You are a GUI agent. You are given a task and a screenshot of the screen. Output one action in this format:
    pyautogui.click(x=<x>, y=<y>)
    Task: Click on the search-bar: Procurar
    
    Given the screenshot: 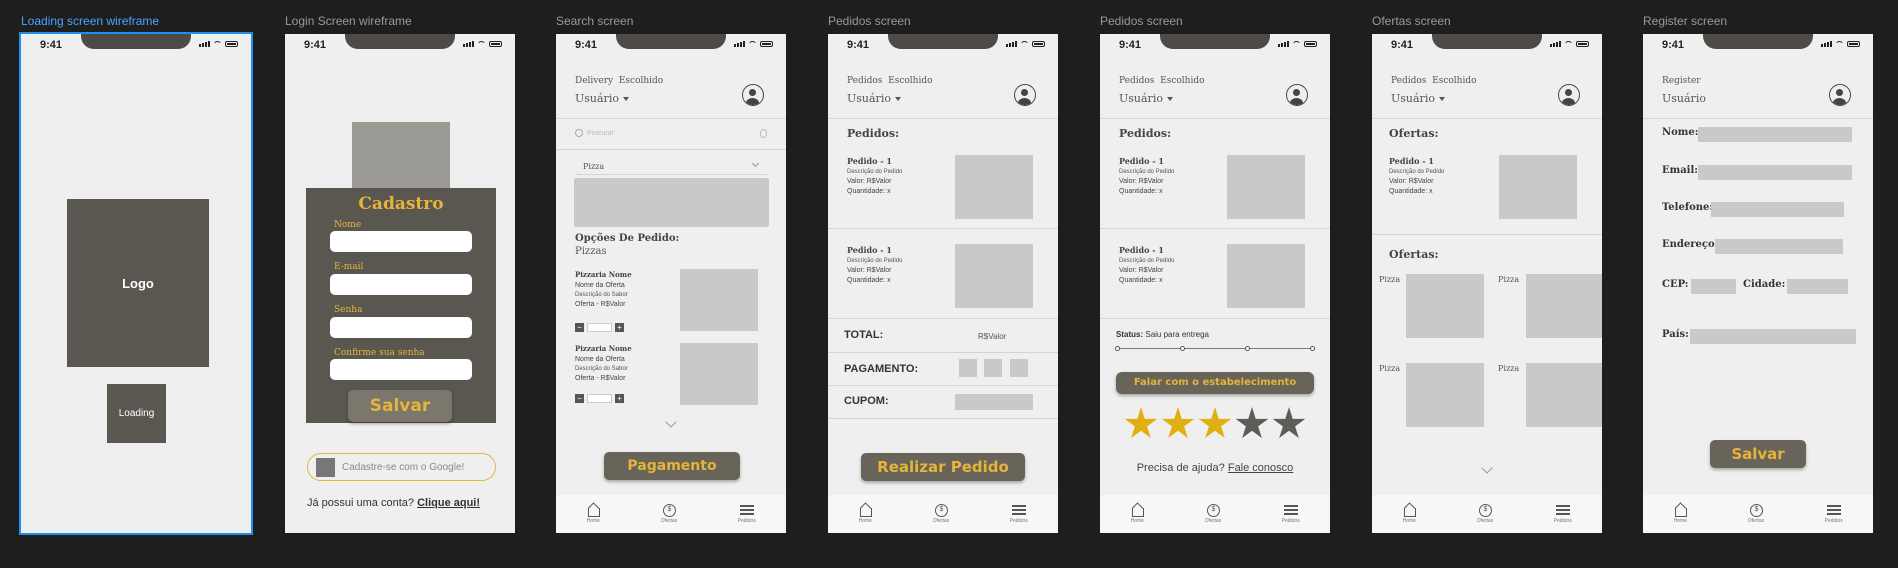 What is the action you would take?
    pyautogui.click(x=671, y=133)
    